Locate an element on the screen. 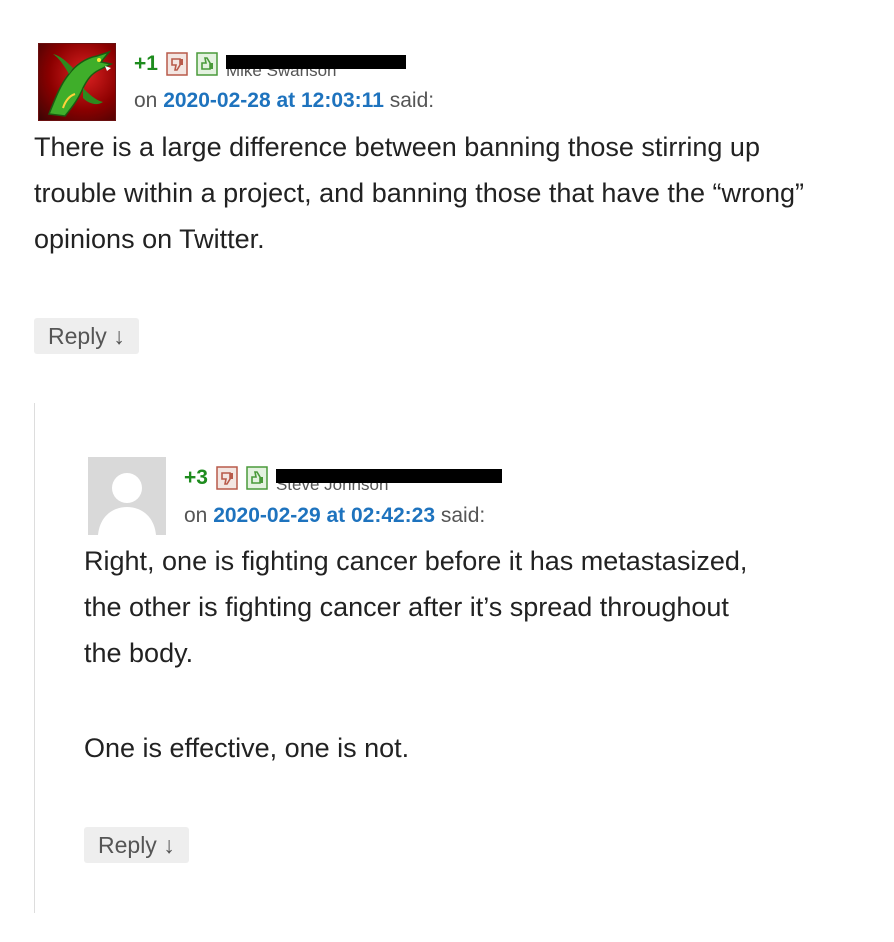 This screenshot has height=942, width=894. author-name: Steve Johnson is located at coordinates (388, 481).